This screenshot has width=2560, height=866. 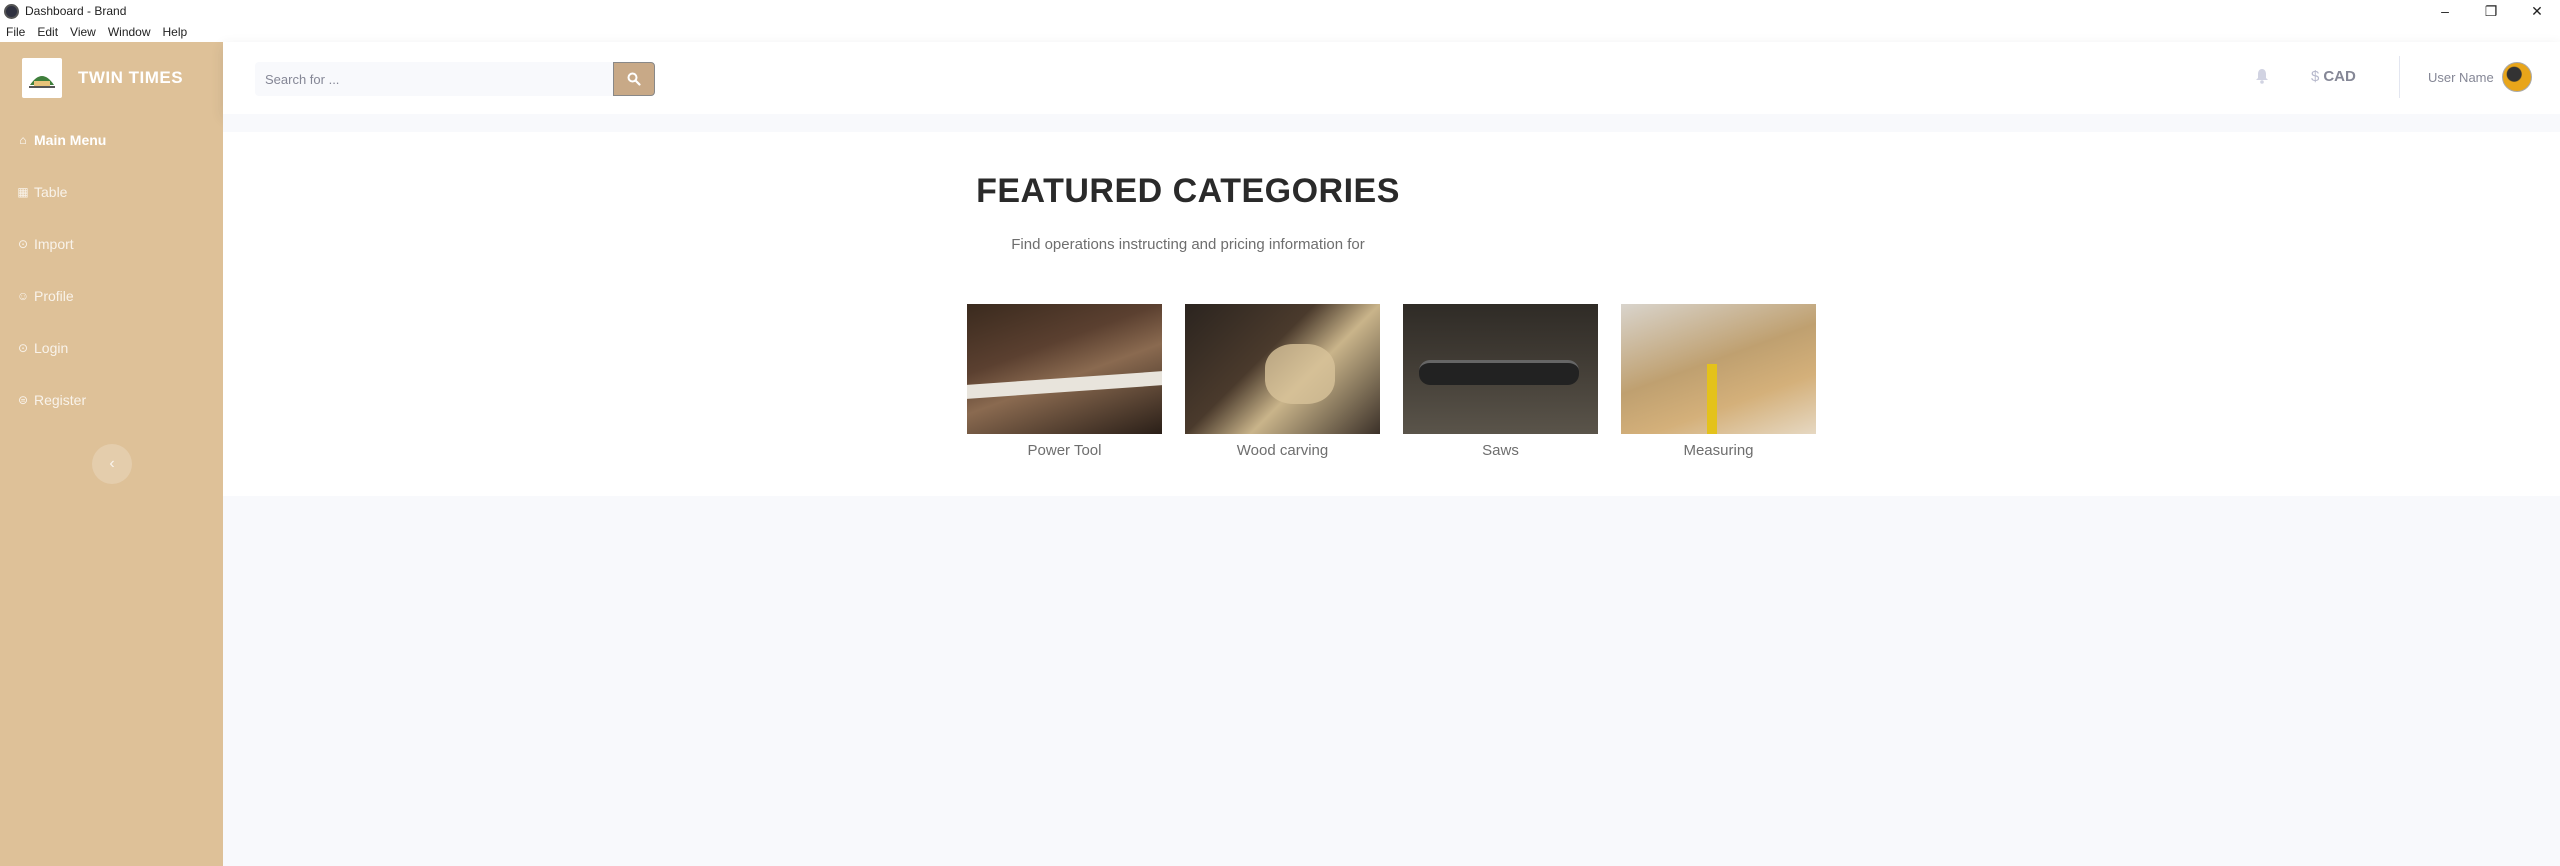 What do you see at coordinates (111, 244) in the screenshot?
I see `sidebar-item-import: ⊙ Import` at bounding box center [111, 244].